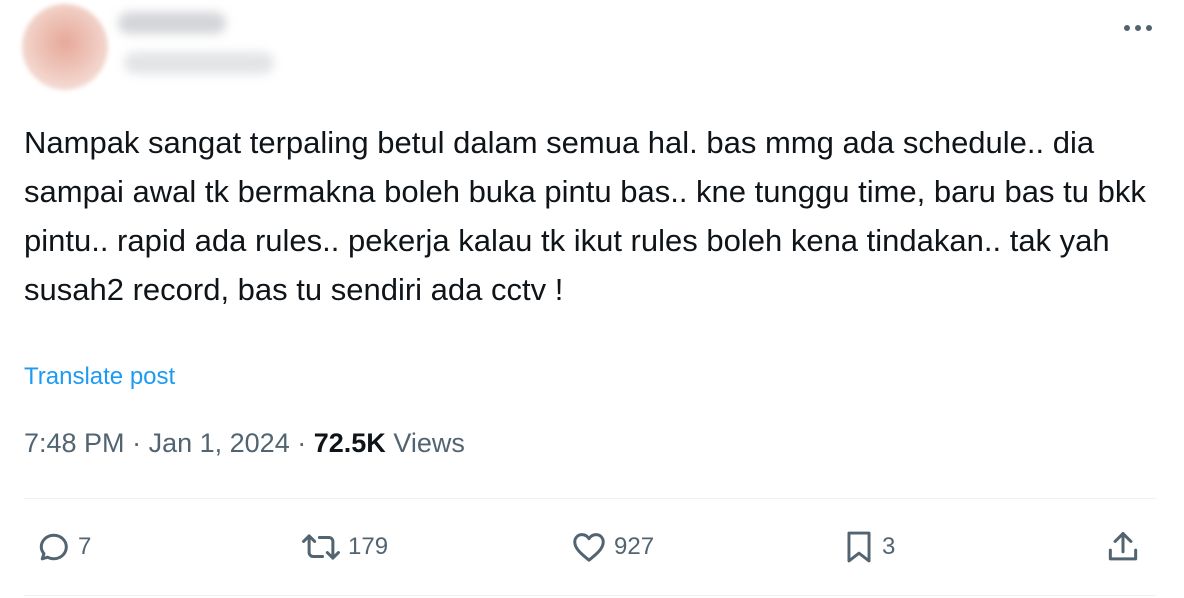 The height and width of the screenshot is (598, 1184). What do you see at coordinates (321, 547) in the screenshot?
I see `repost-icon` at bounding box center [321, 547].